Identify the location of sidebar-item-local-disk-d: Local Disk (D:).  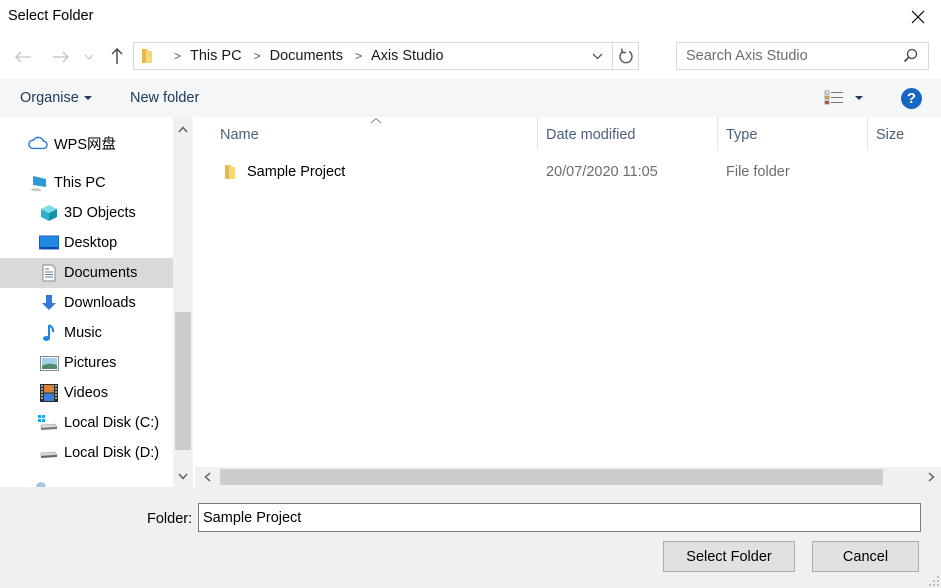
(86, 453).